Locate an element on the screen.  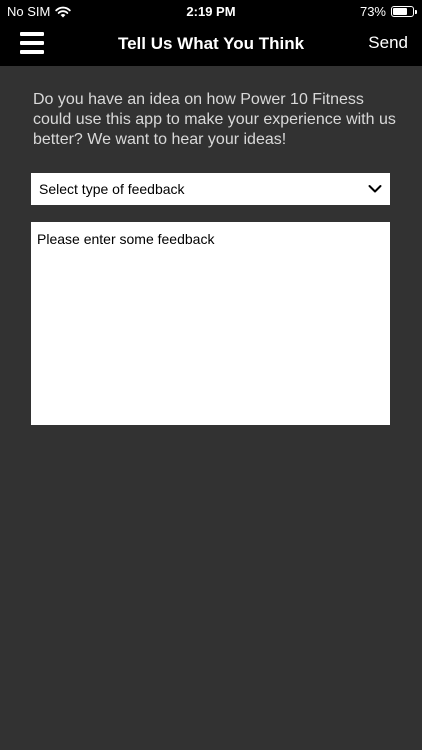
feedback-type-select: Select type of feedback is located at coordinates (210, 189).